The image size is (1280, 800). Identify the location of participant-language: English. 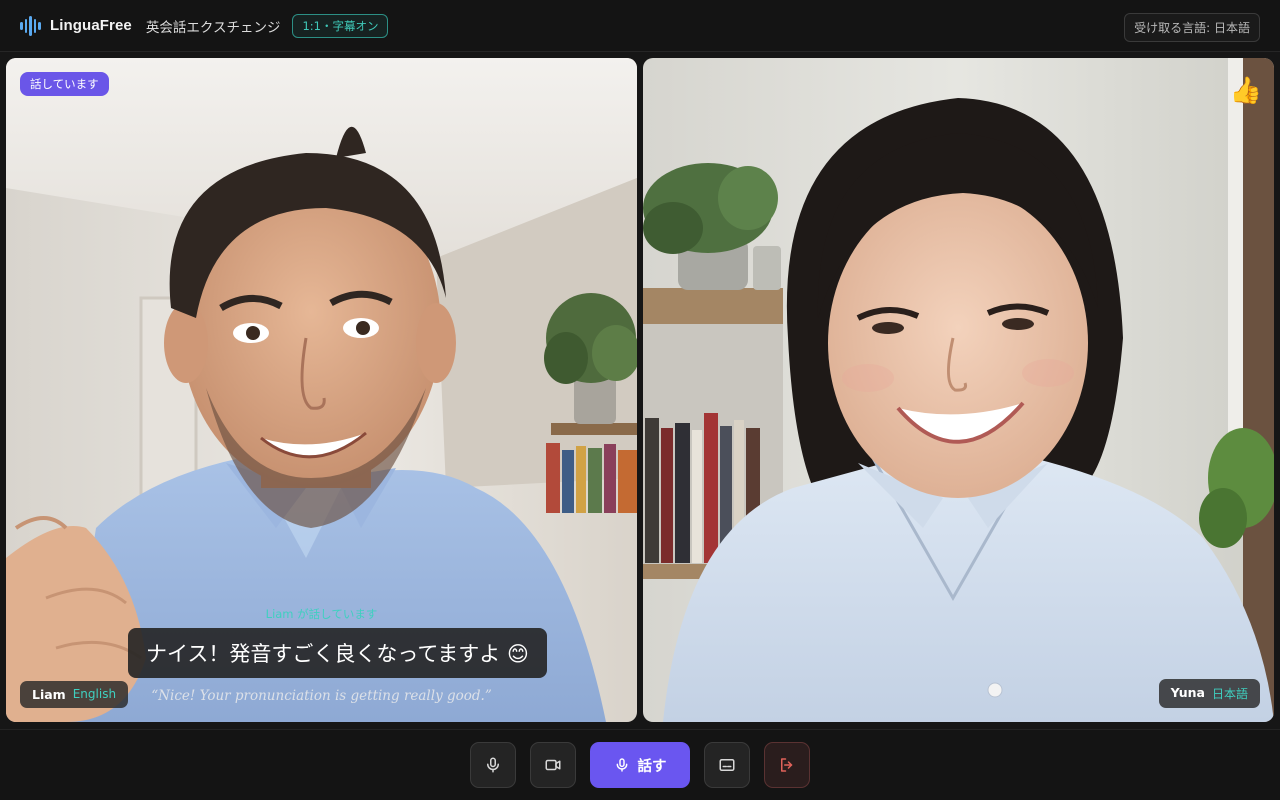
(94, 694).